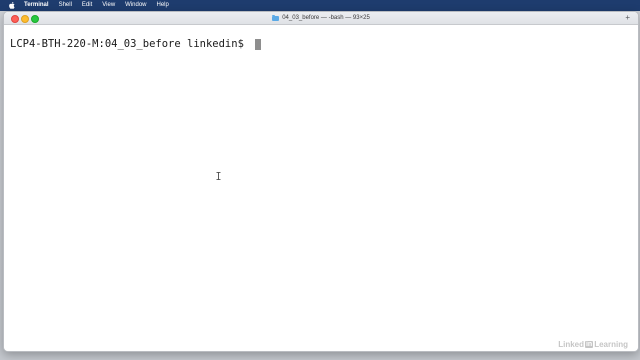  What do you see at coordinates (108, 5) in the screenshot?
I see `menu-view: View` at bounding box center [108, 5].